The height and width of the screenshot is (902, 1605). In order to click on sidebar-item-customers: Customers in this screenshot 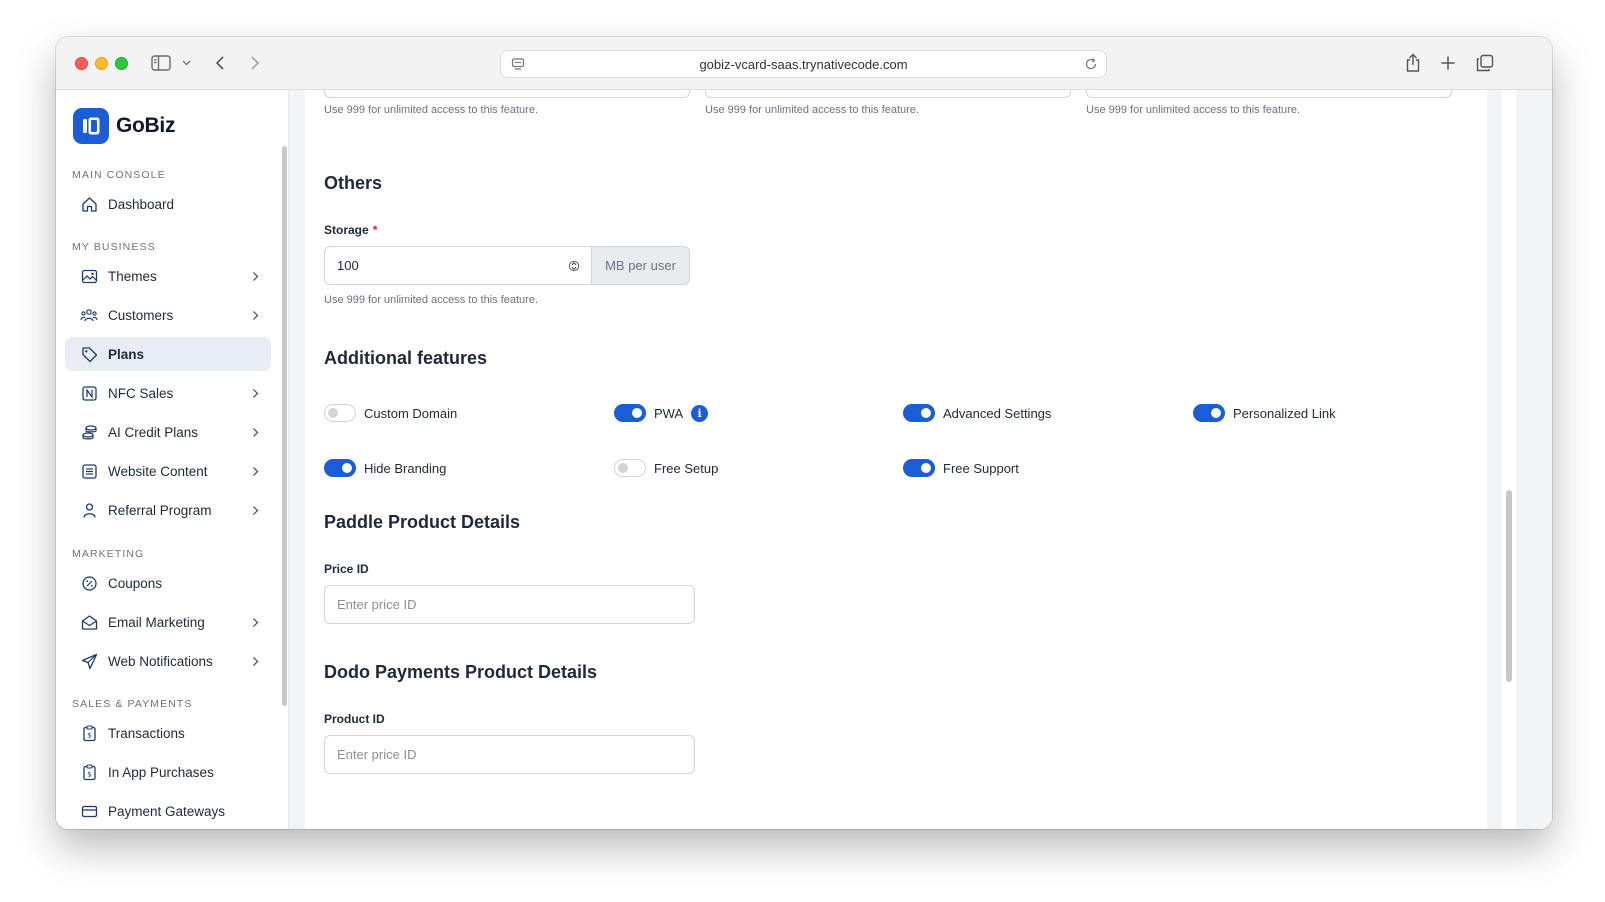, I will do `click(168, 315)`.